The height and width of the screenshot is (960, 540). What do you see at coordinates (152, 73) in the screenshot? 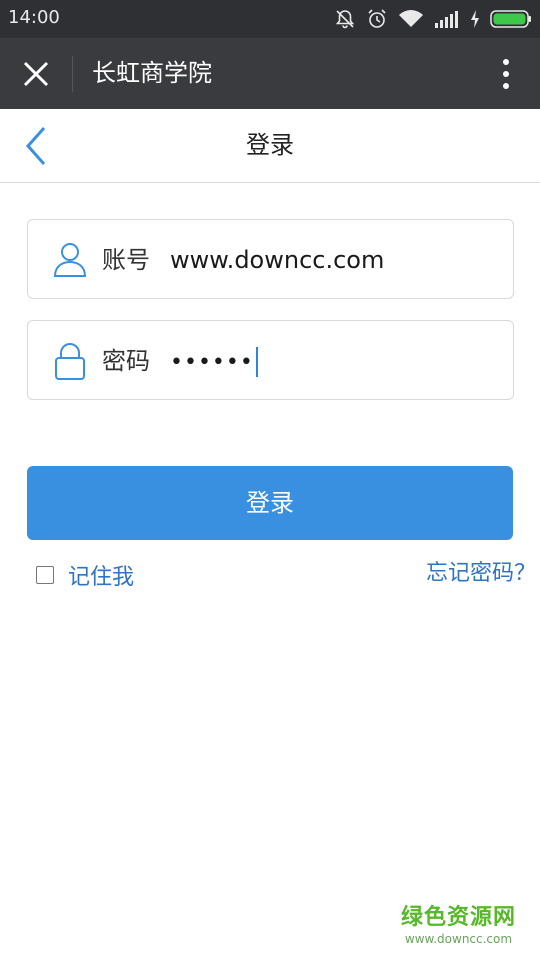
I see `app-title: 长虹商学院` at bounding box center [152, 73].